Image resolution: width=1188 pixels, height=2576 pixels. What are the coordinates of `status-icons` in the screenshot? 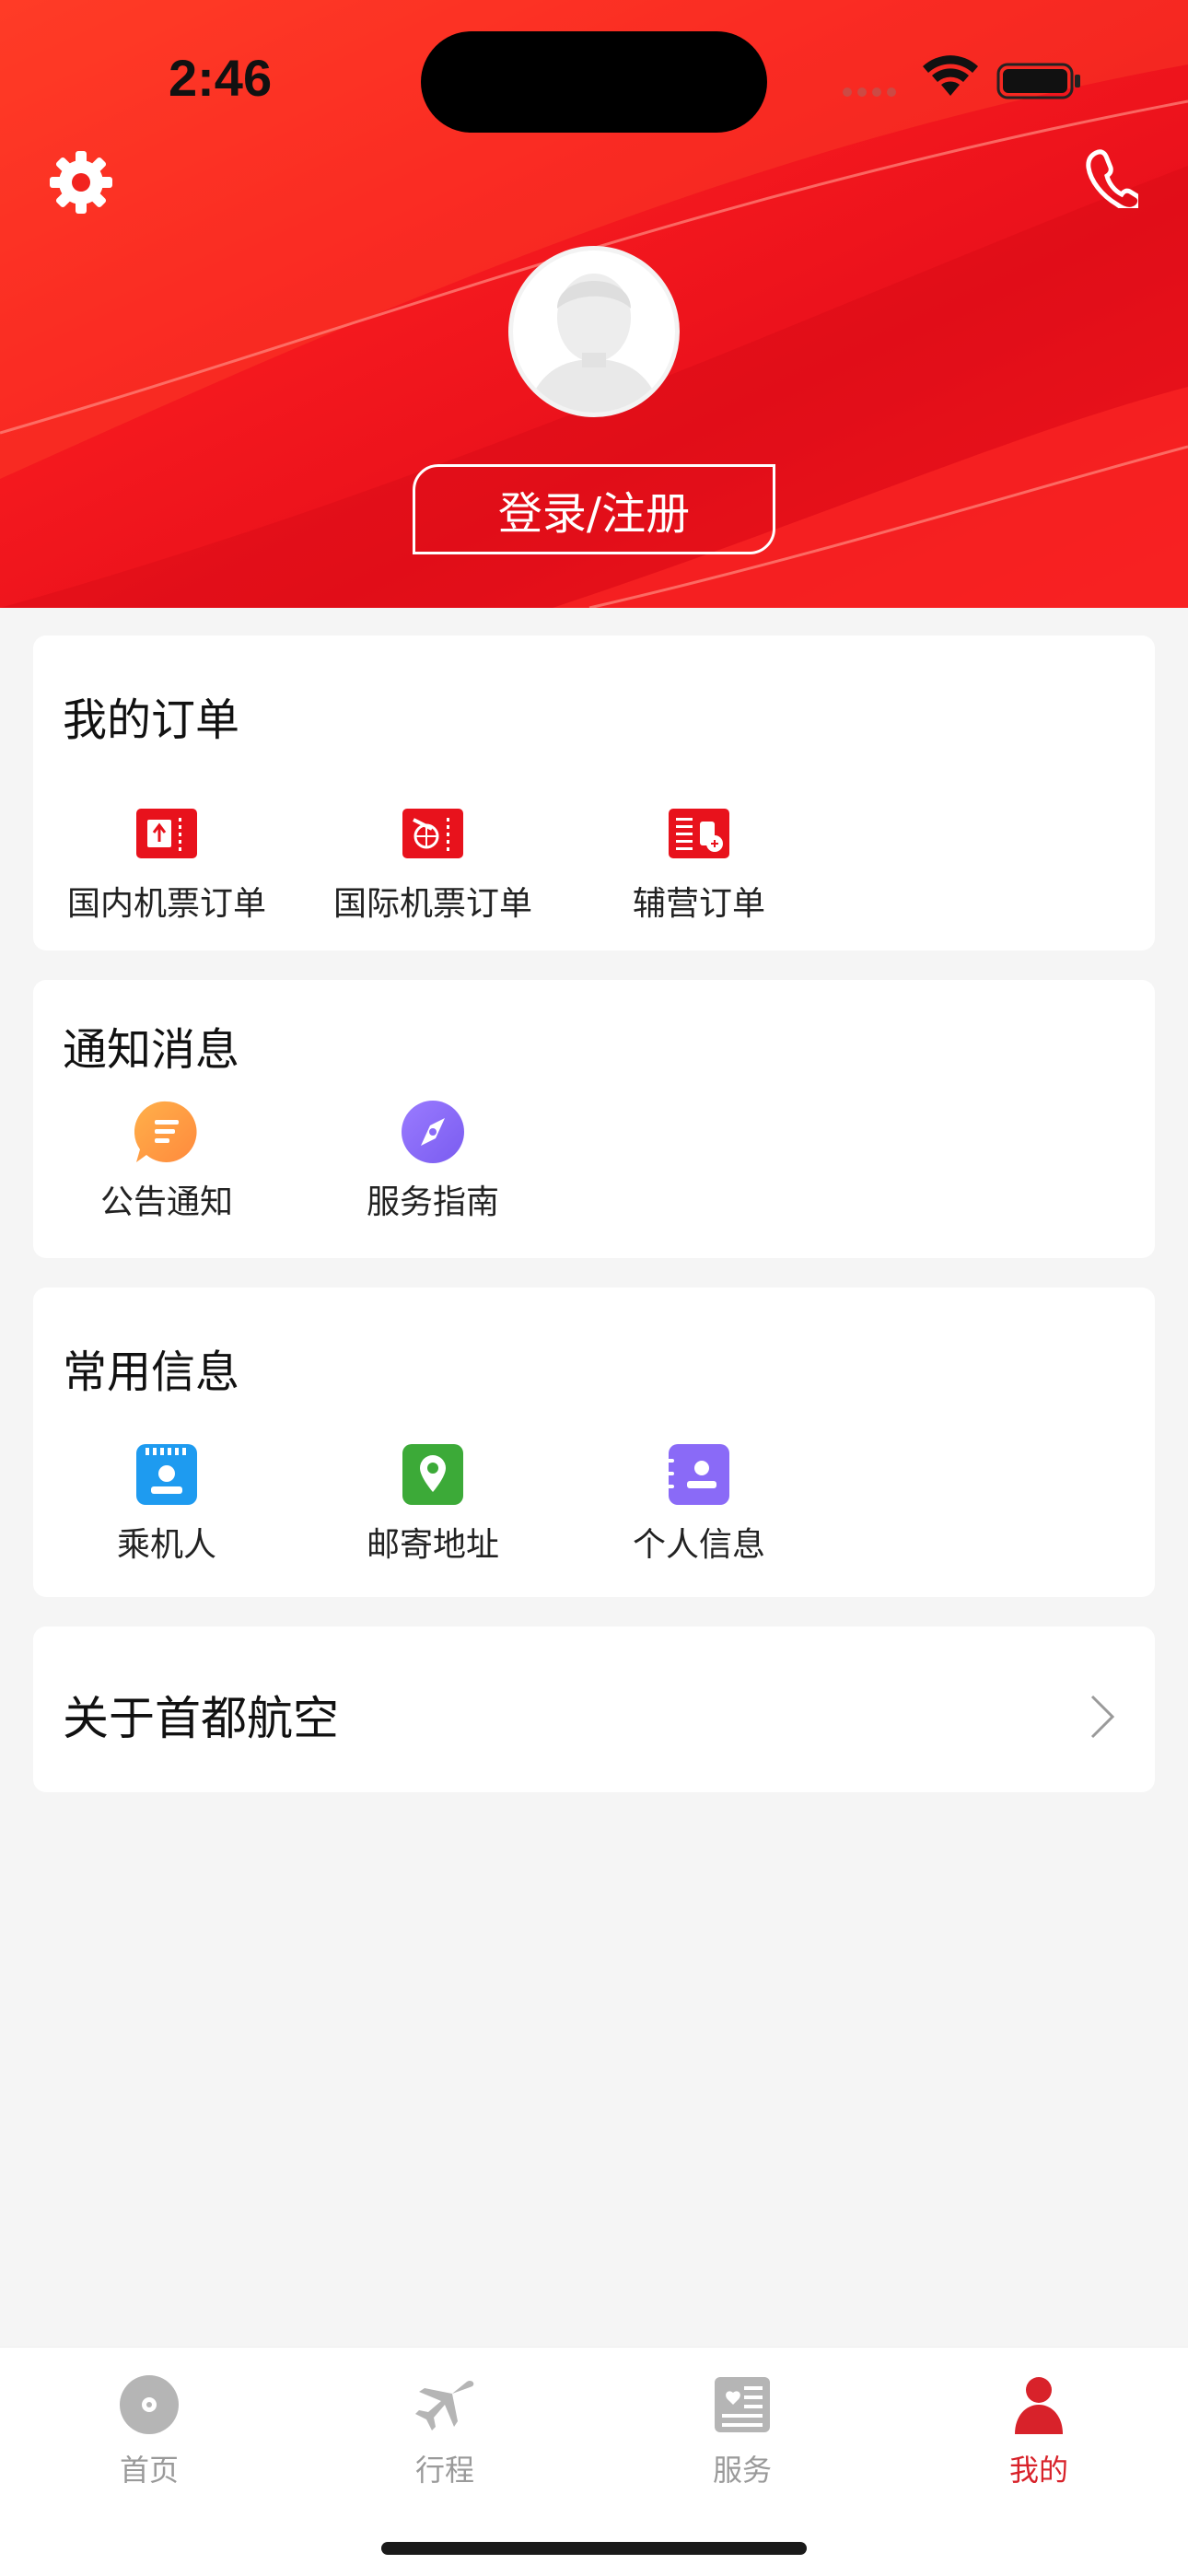 It's located at (964, 80).